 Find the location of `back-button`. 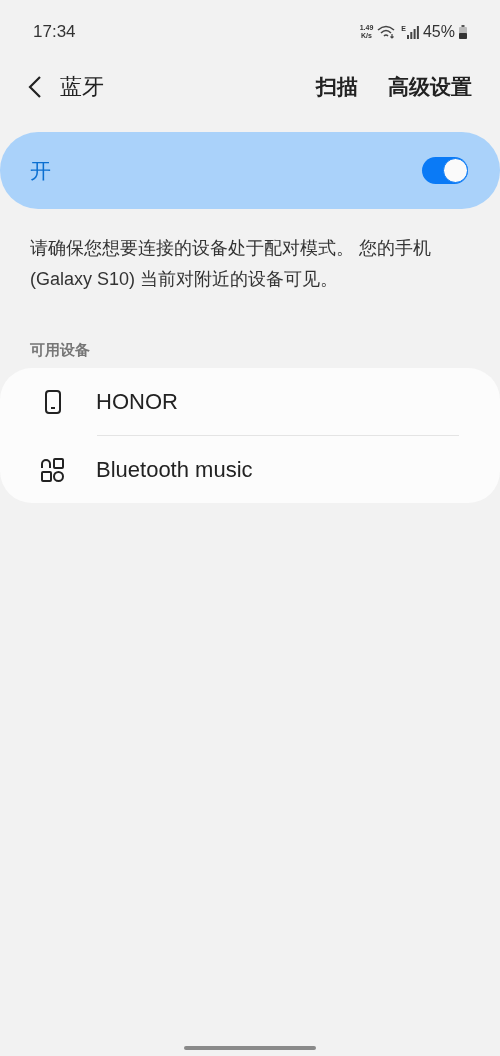

back-button is located at coordinates (35, 87).